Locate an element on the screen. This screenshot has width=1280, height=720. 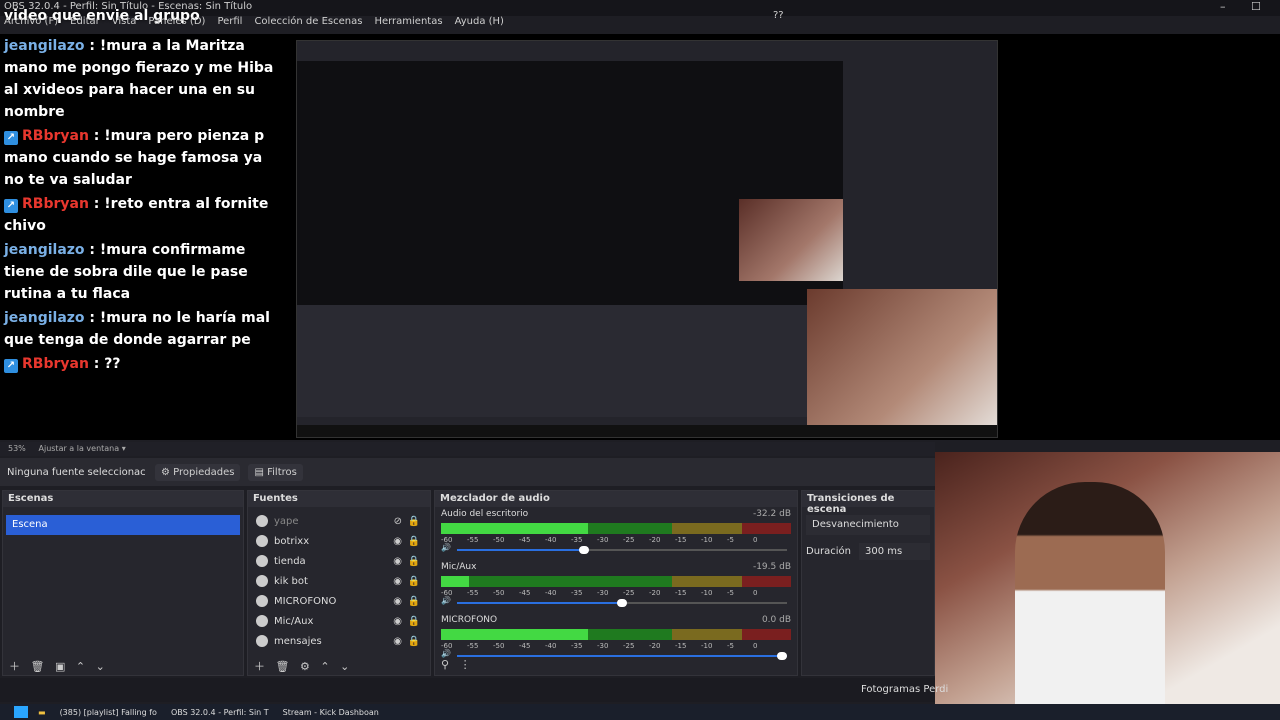
more-icon: ⋮ is located at coordinates (465, 664).